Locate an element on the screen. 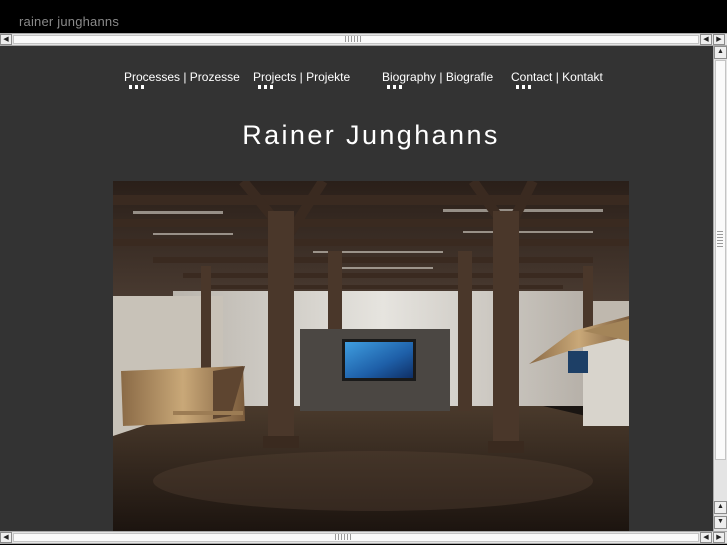 The height and width of the screenshot is (545, 727). nav-item-label: Projects | Projekte is located at coordinates (301, 77).